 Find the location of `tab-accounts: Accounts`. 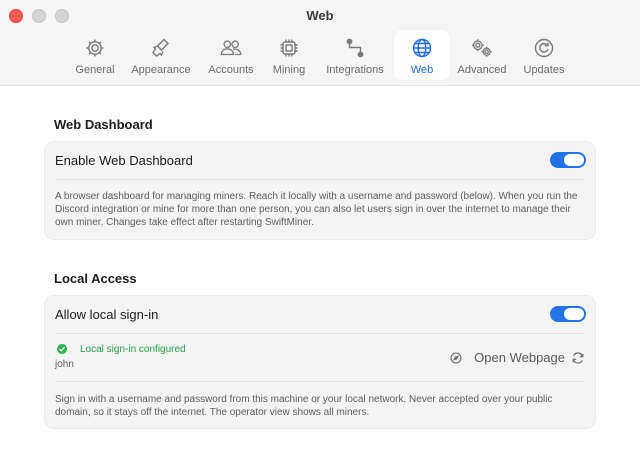

tab-accounts: Accounts is located at coordinates (231, 55).